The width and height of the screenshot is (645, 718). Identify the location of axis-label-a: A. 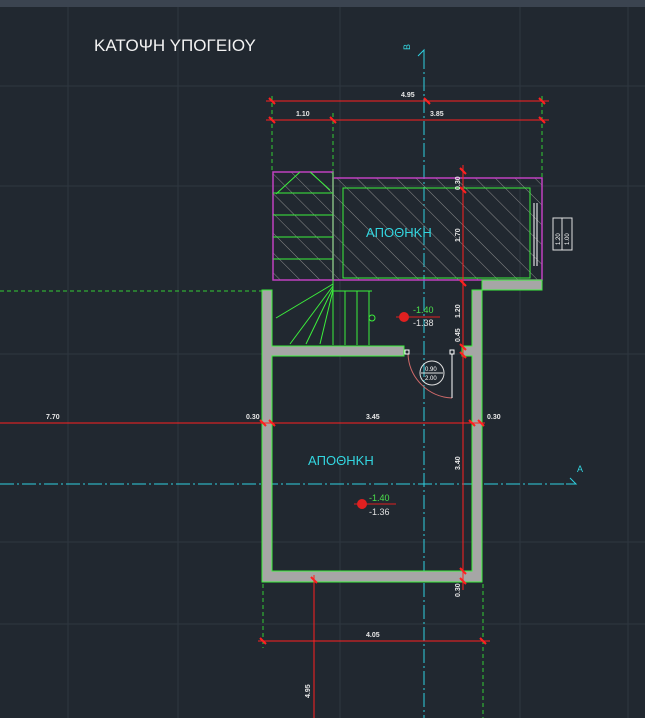
(580, 469).